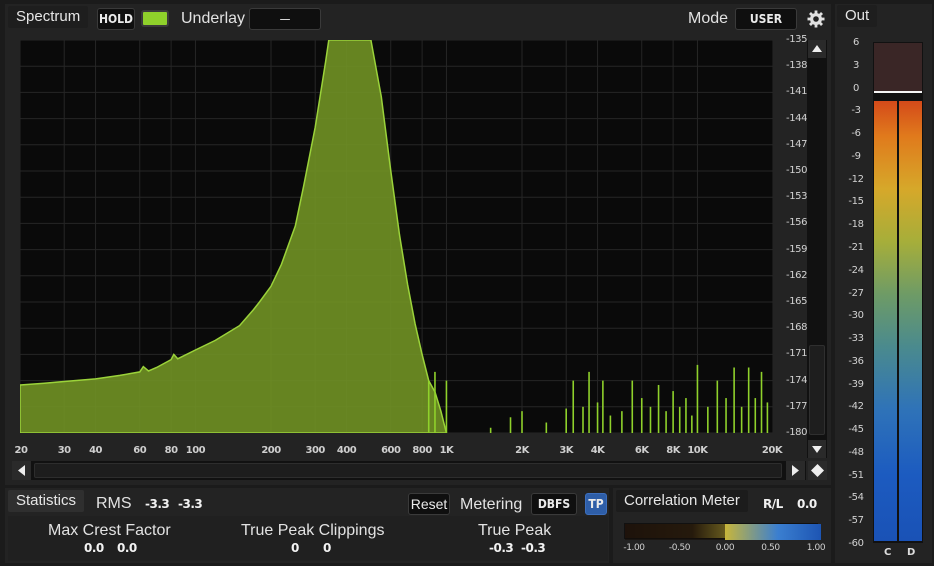  What do you see at coordinates (773, 504) in the screenshot?
I see `correlation-mode: R/L` at bounding box center [773, 504].